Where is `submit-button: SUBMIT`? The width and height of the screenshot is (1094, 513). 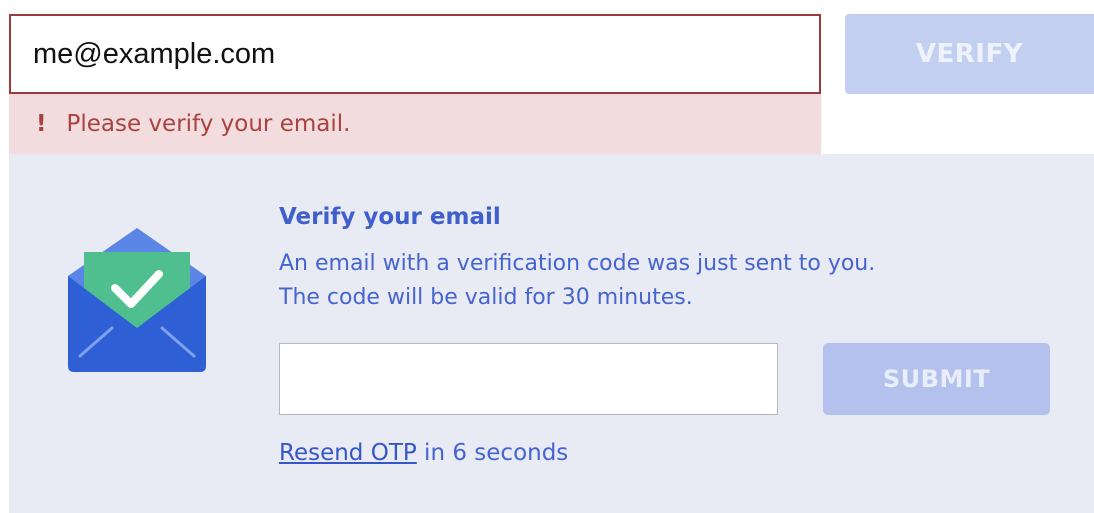 submit-button: SUBMIT is located at coordinates (936, 379).